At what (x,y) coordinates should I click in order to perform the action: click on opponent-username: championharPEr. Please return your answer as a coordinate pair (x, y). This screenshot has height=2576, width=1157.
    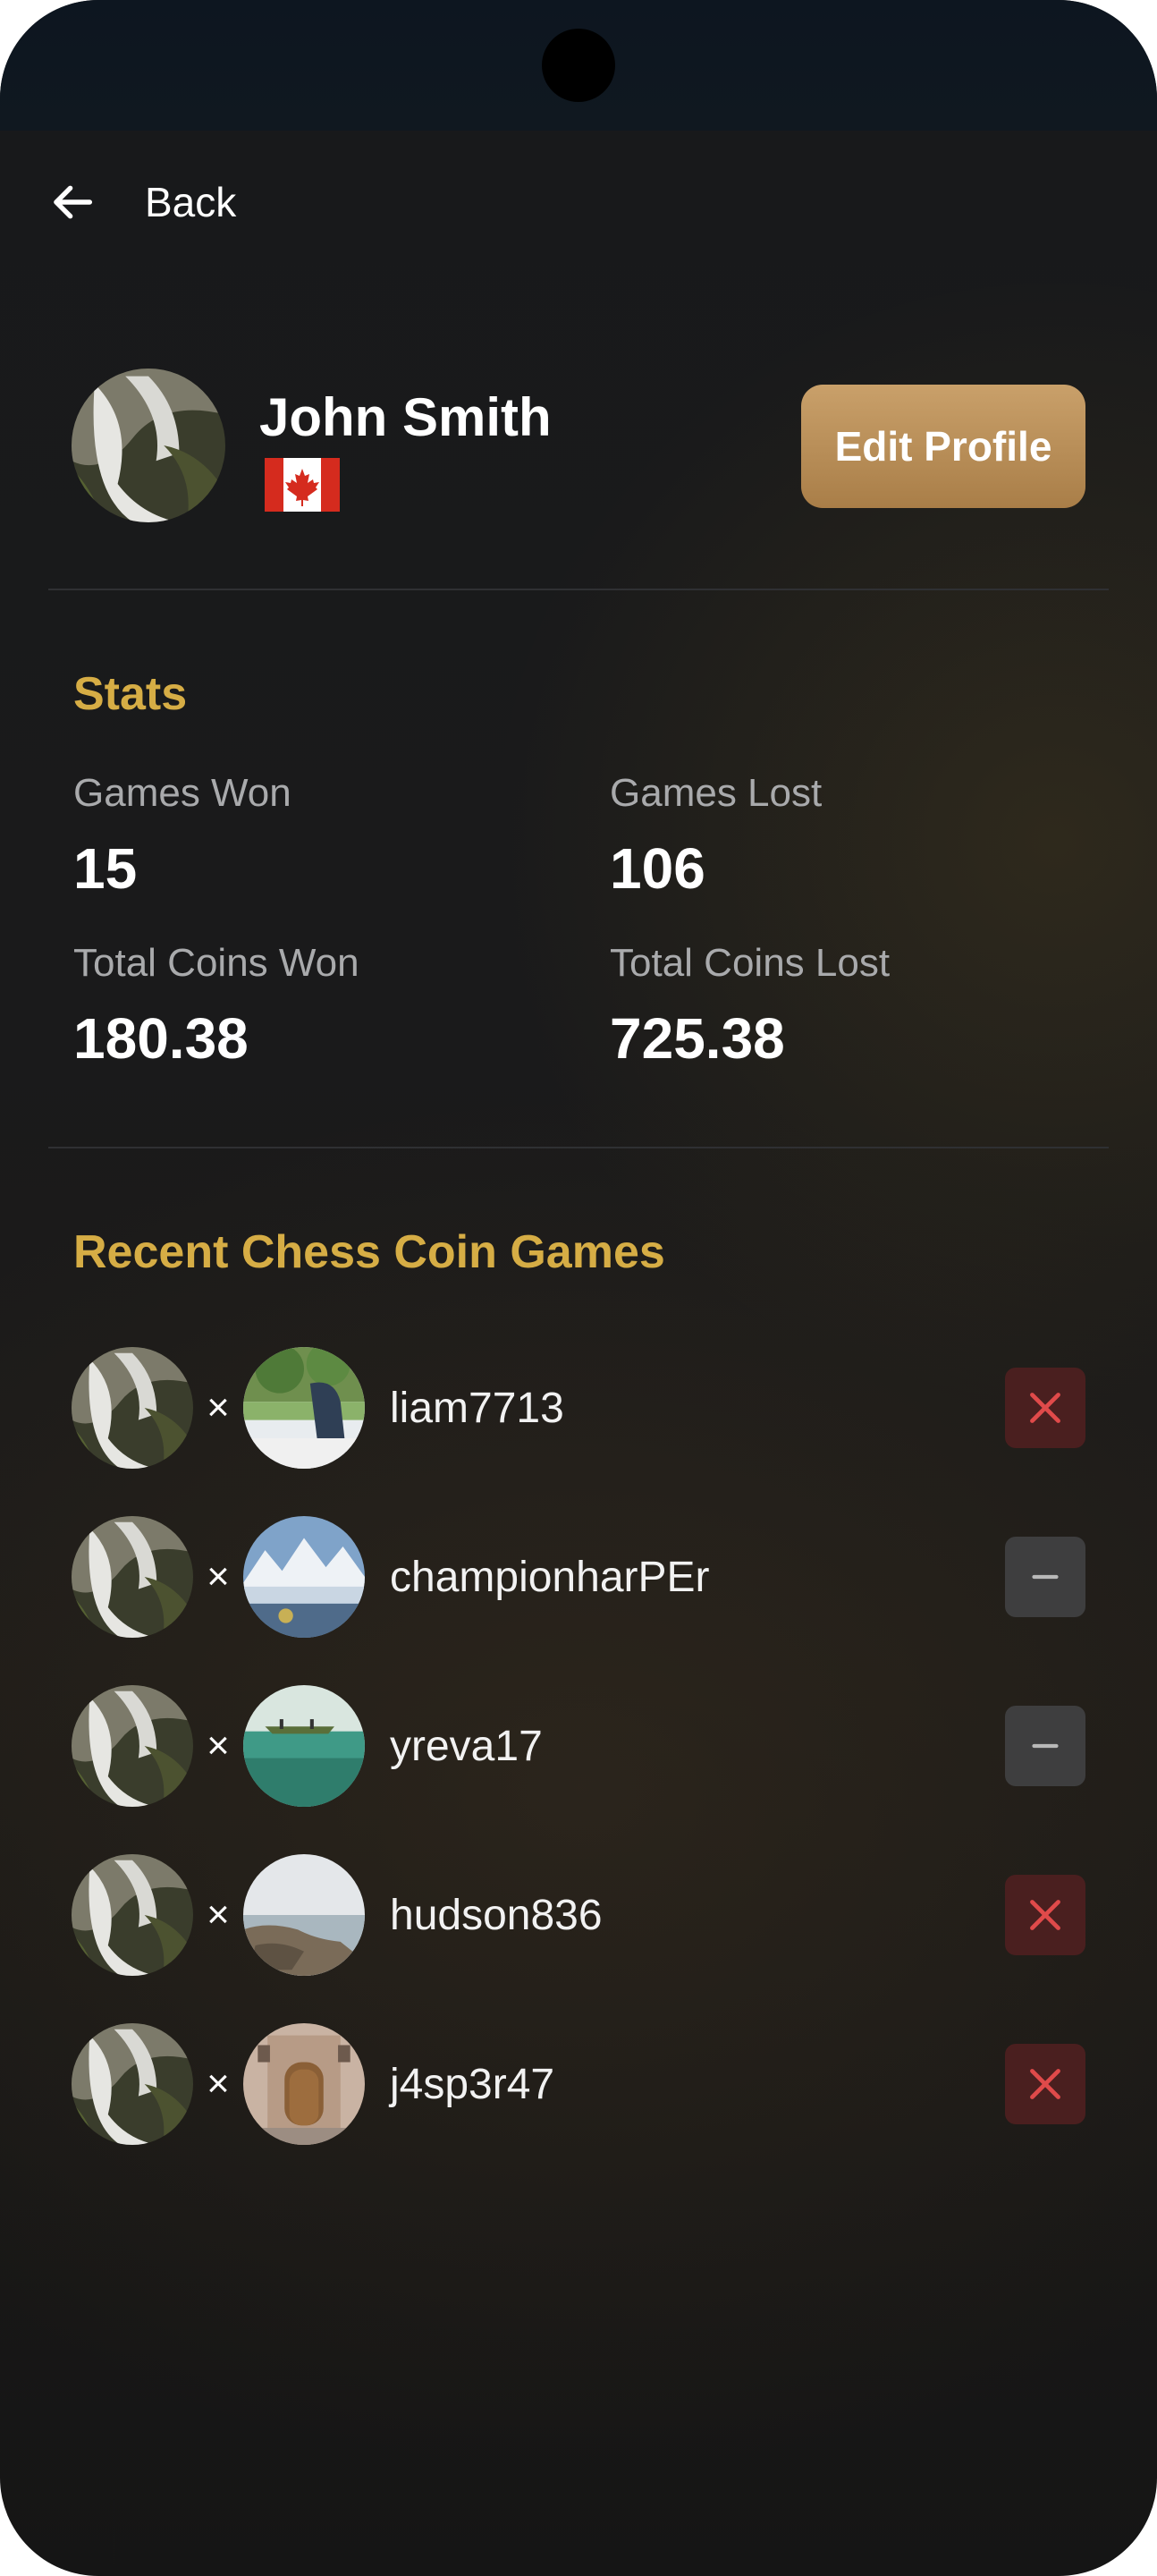
    Looking at the image, I should click on (550, 1577).